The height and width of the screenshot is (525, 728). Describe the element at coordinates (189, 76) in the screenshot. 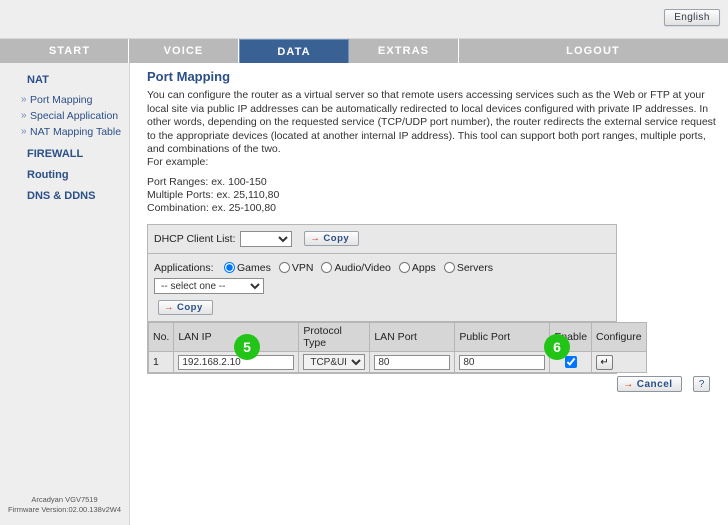

I see `page-title: Port Mapping` at that location.